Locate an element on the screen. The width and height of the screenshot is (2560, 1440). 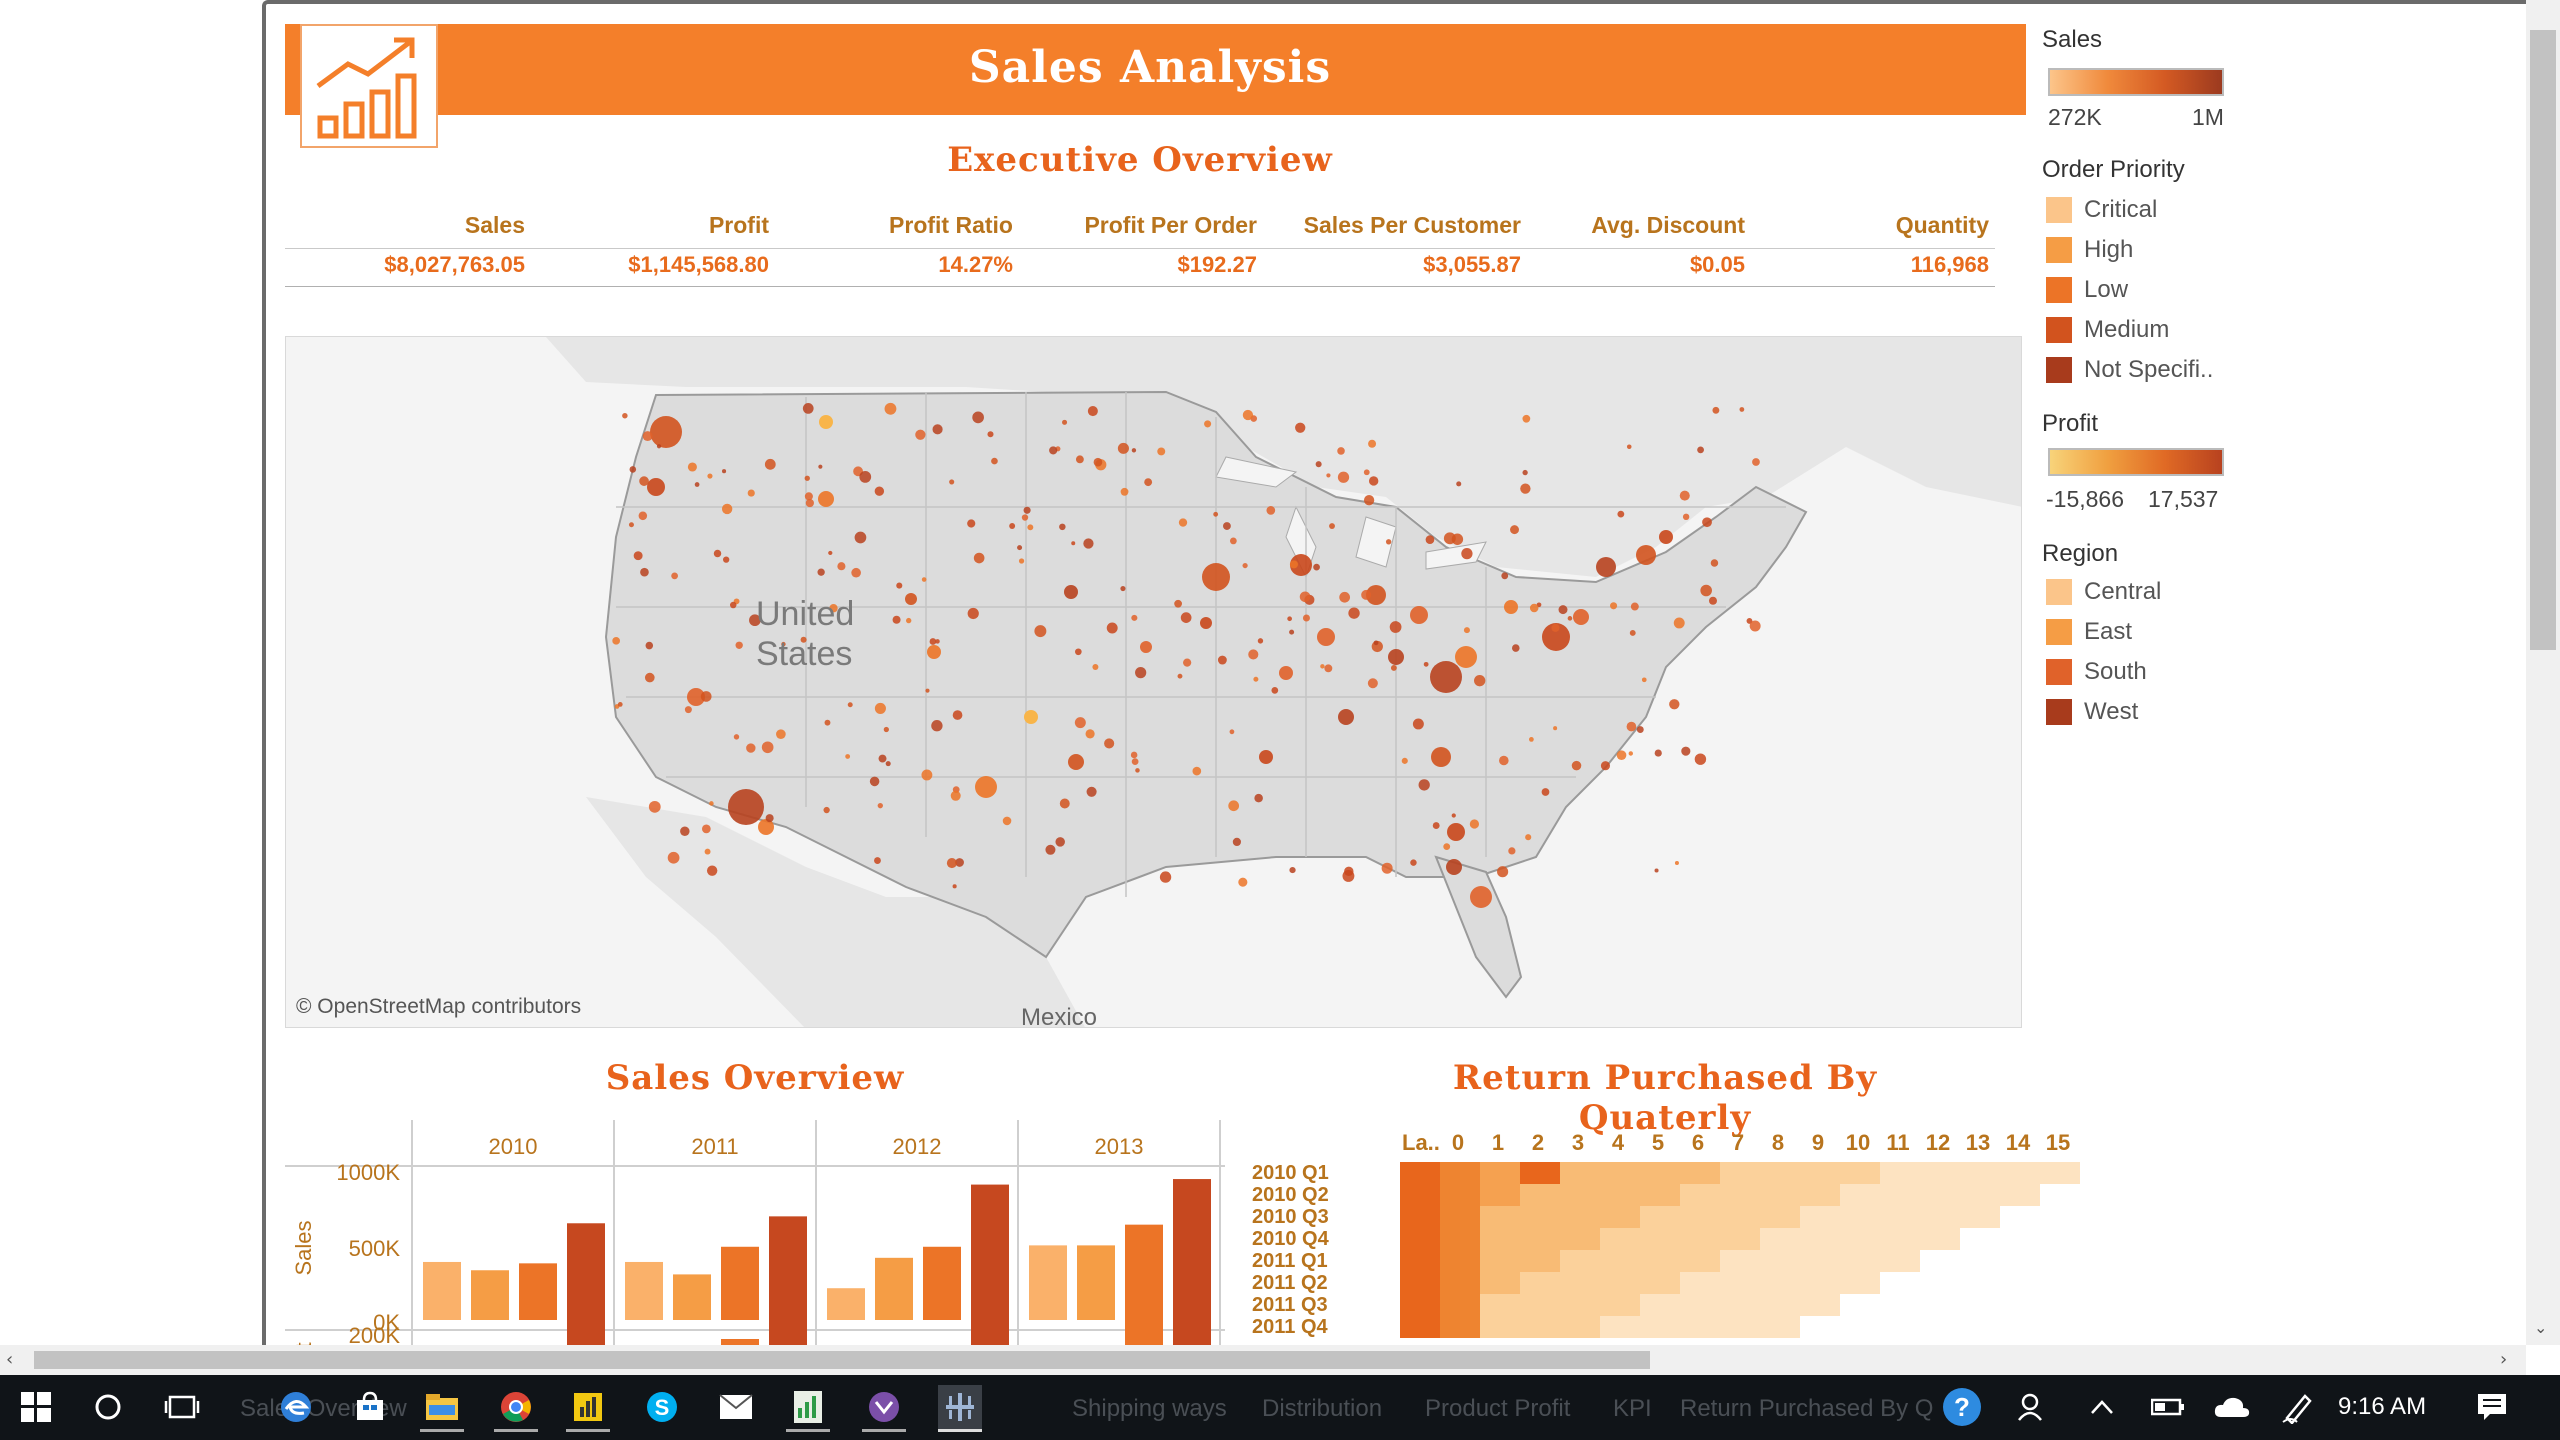
kpi-label-avg-discount: Avg. Discount is located at coordinates (1668, 225).